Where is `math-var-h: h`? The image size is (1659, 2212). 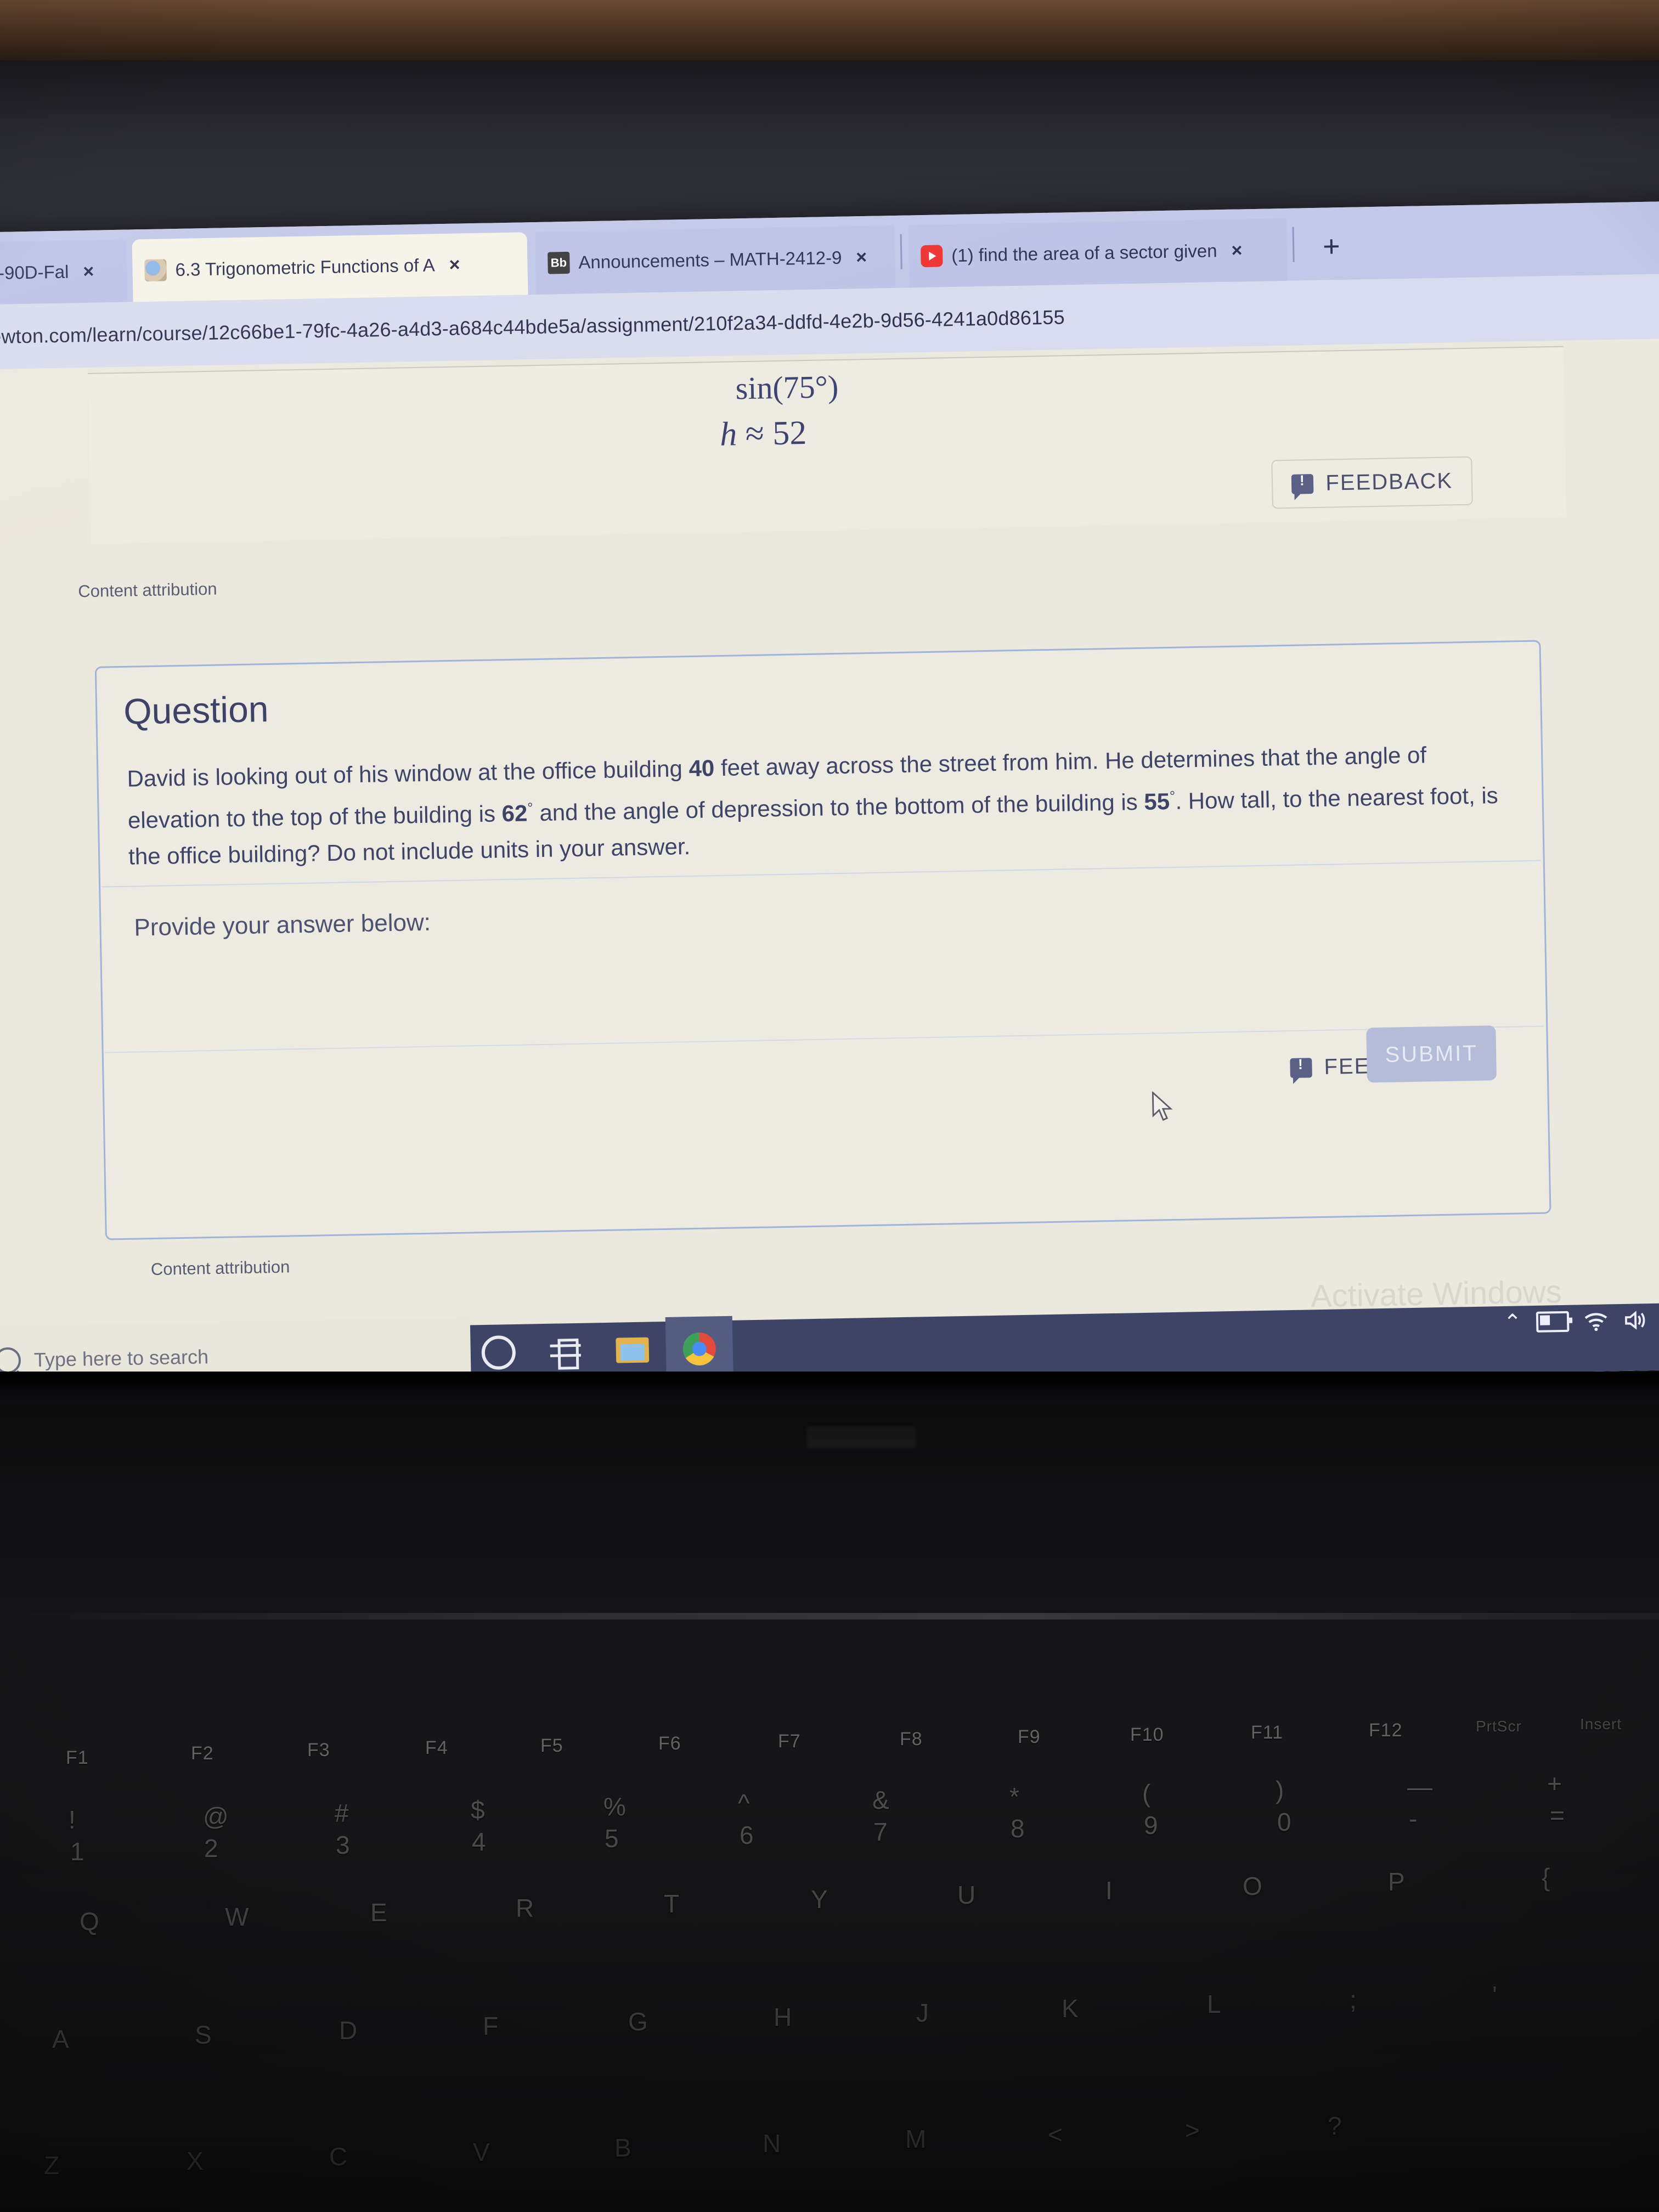 math-var-h: h is located at coordinates (728, 434).